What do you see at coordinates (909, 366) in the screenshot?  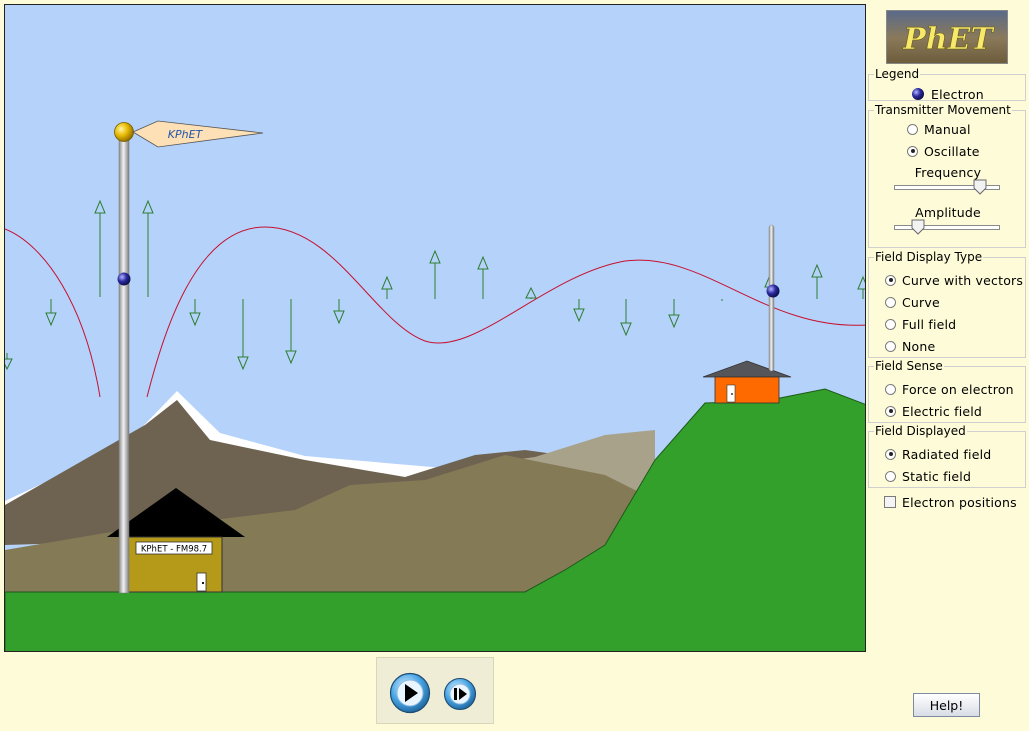 I see `field-sense-title: Field Sense` at bounding box center [909, 366].